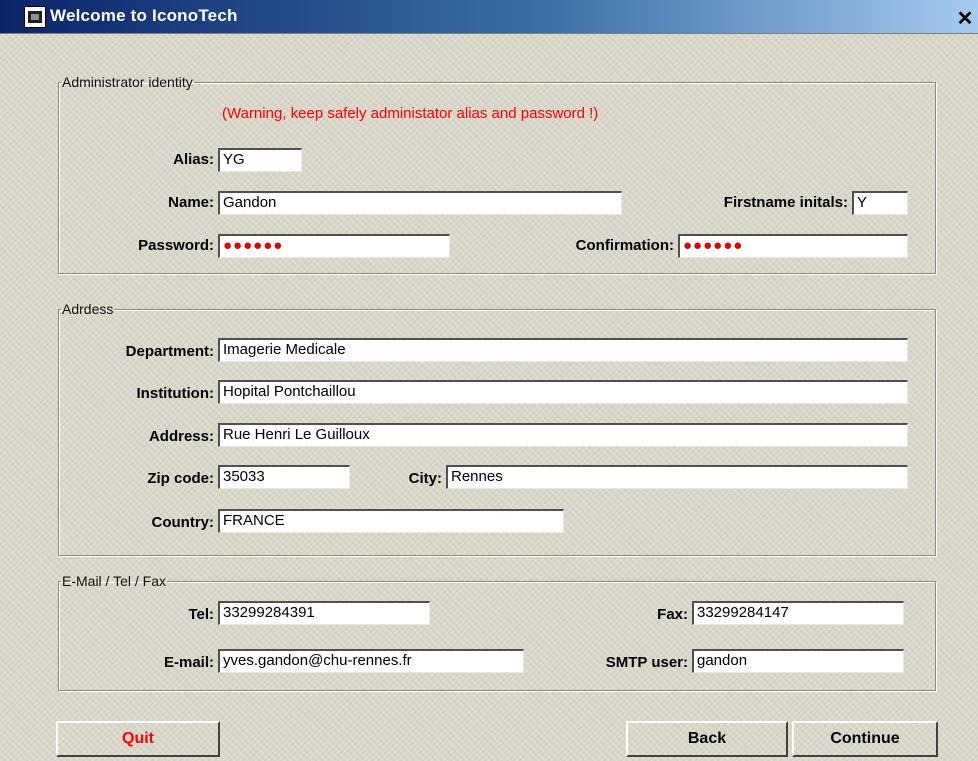 Image resolution: width=978 pixels, height=761 pixels. Describe the element at coordinates (420, 203) in the screenshot. I see `name-field: Gandon` at that location.